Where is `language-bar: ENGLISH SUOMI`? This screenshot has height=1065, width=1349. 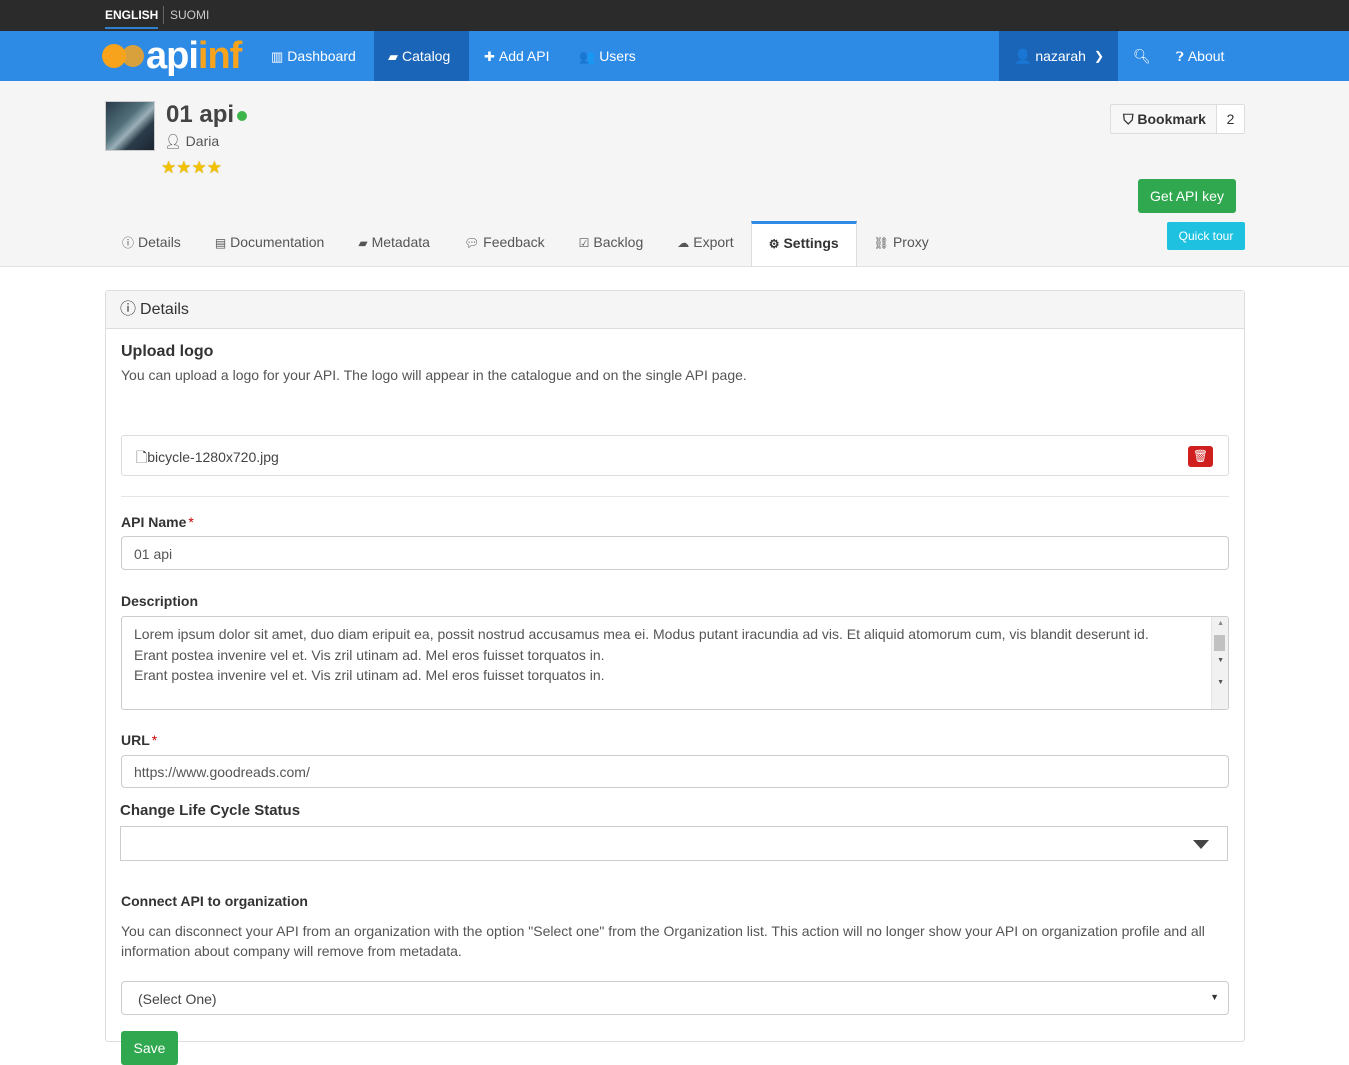 language-bar: ENGLISH SUOMI is located at coordinates (674, 15).